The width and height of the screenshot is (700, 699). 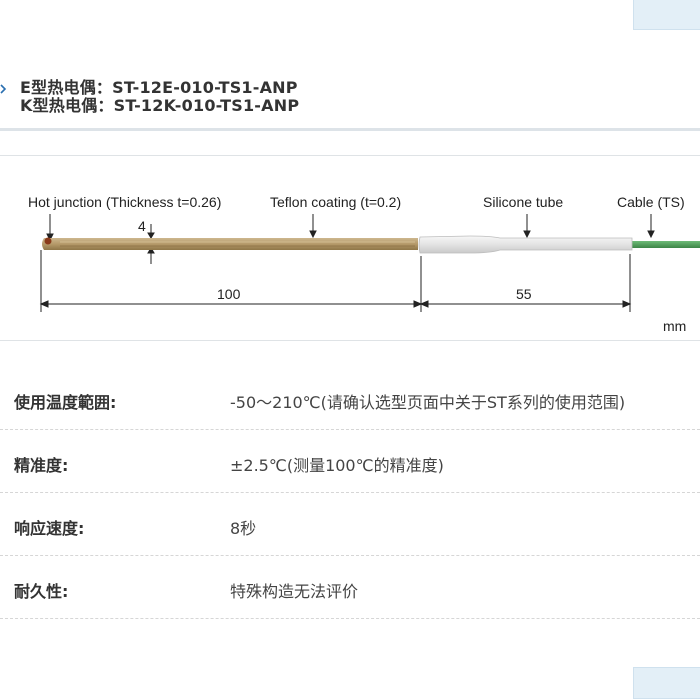 I want to click on spec-value: 8秒, so click(x=243, y=528).